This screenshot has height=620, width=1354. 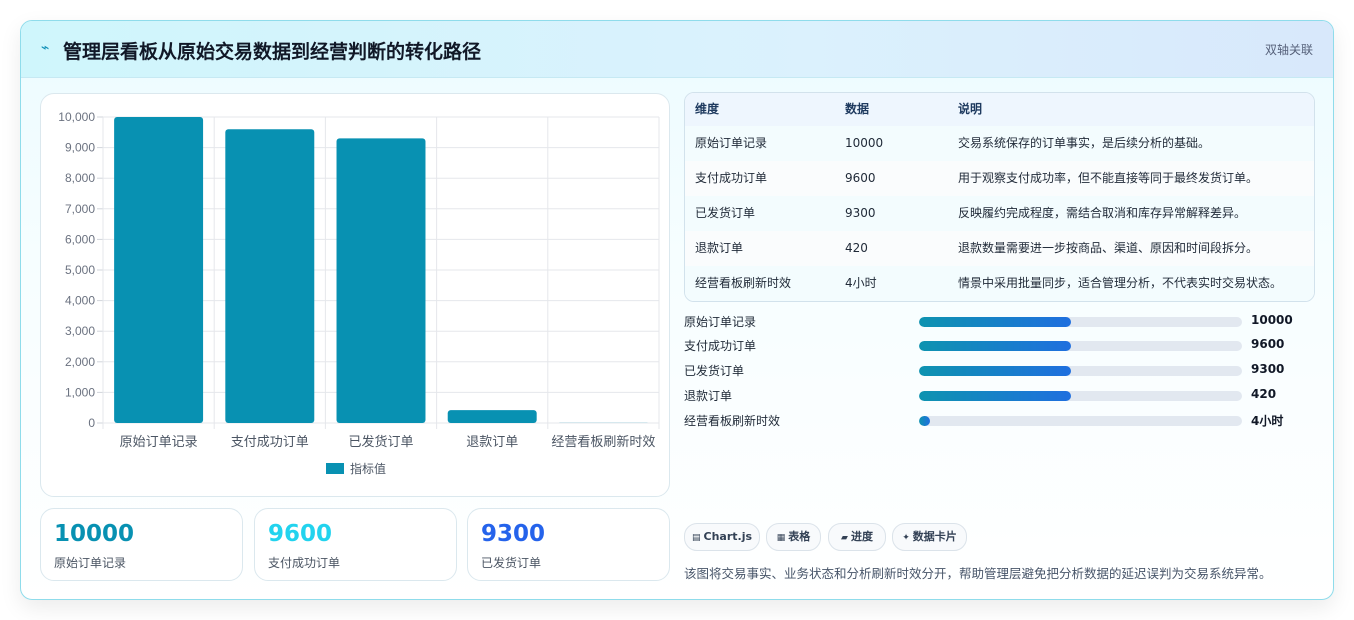 I want to click on progress-value: 420, so click(x=1264, y=394).